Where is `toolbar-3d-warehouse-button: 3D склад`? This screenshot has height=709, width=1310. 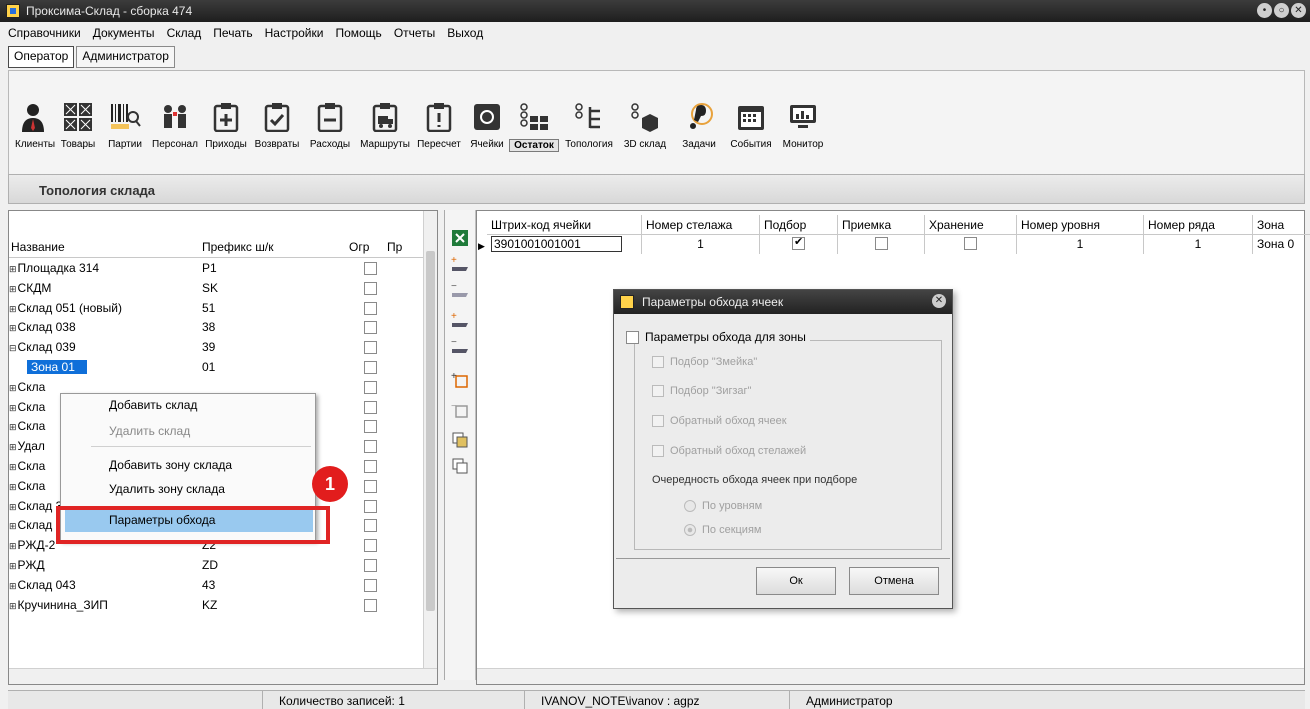
toolbar-3d-warehouse-button: 3D склад is located at coordinates (645, 129).